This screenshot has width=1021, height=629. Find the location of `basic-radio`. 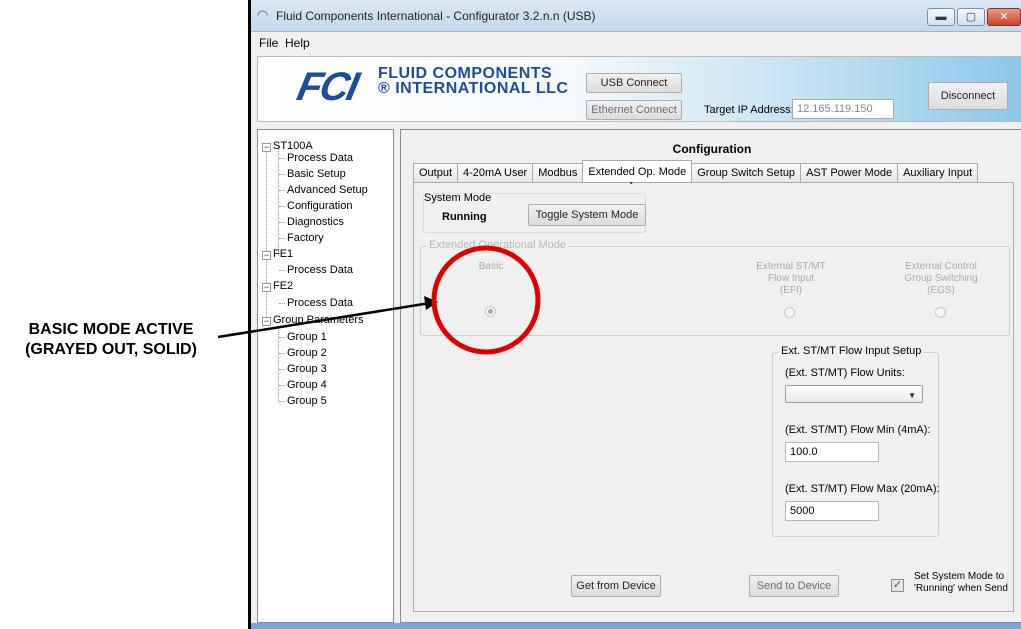

basic-radio is located at coordinates (490, 311).